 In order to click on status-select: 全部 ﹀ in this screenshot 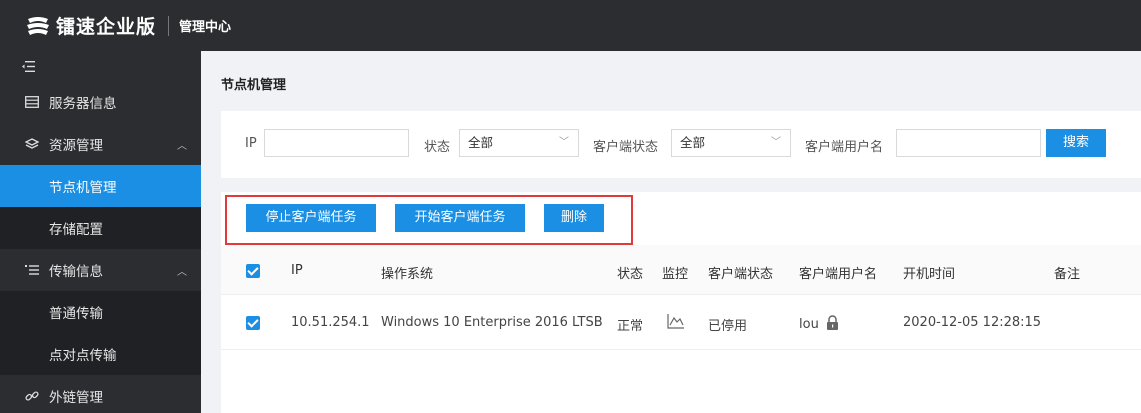, I will do `click(519, 143)`.